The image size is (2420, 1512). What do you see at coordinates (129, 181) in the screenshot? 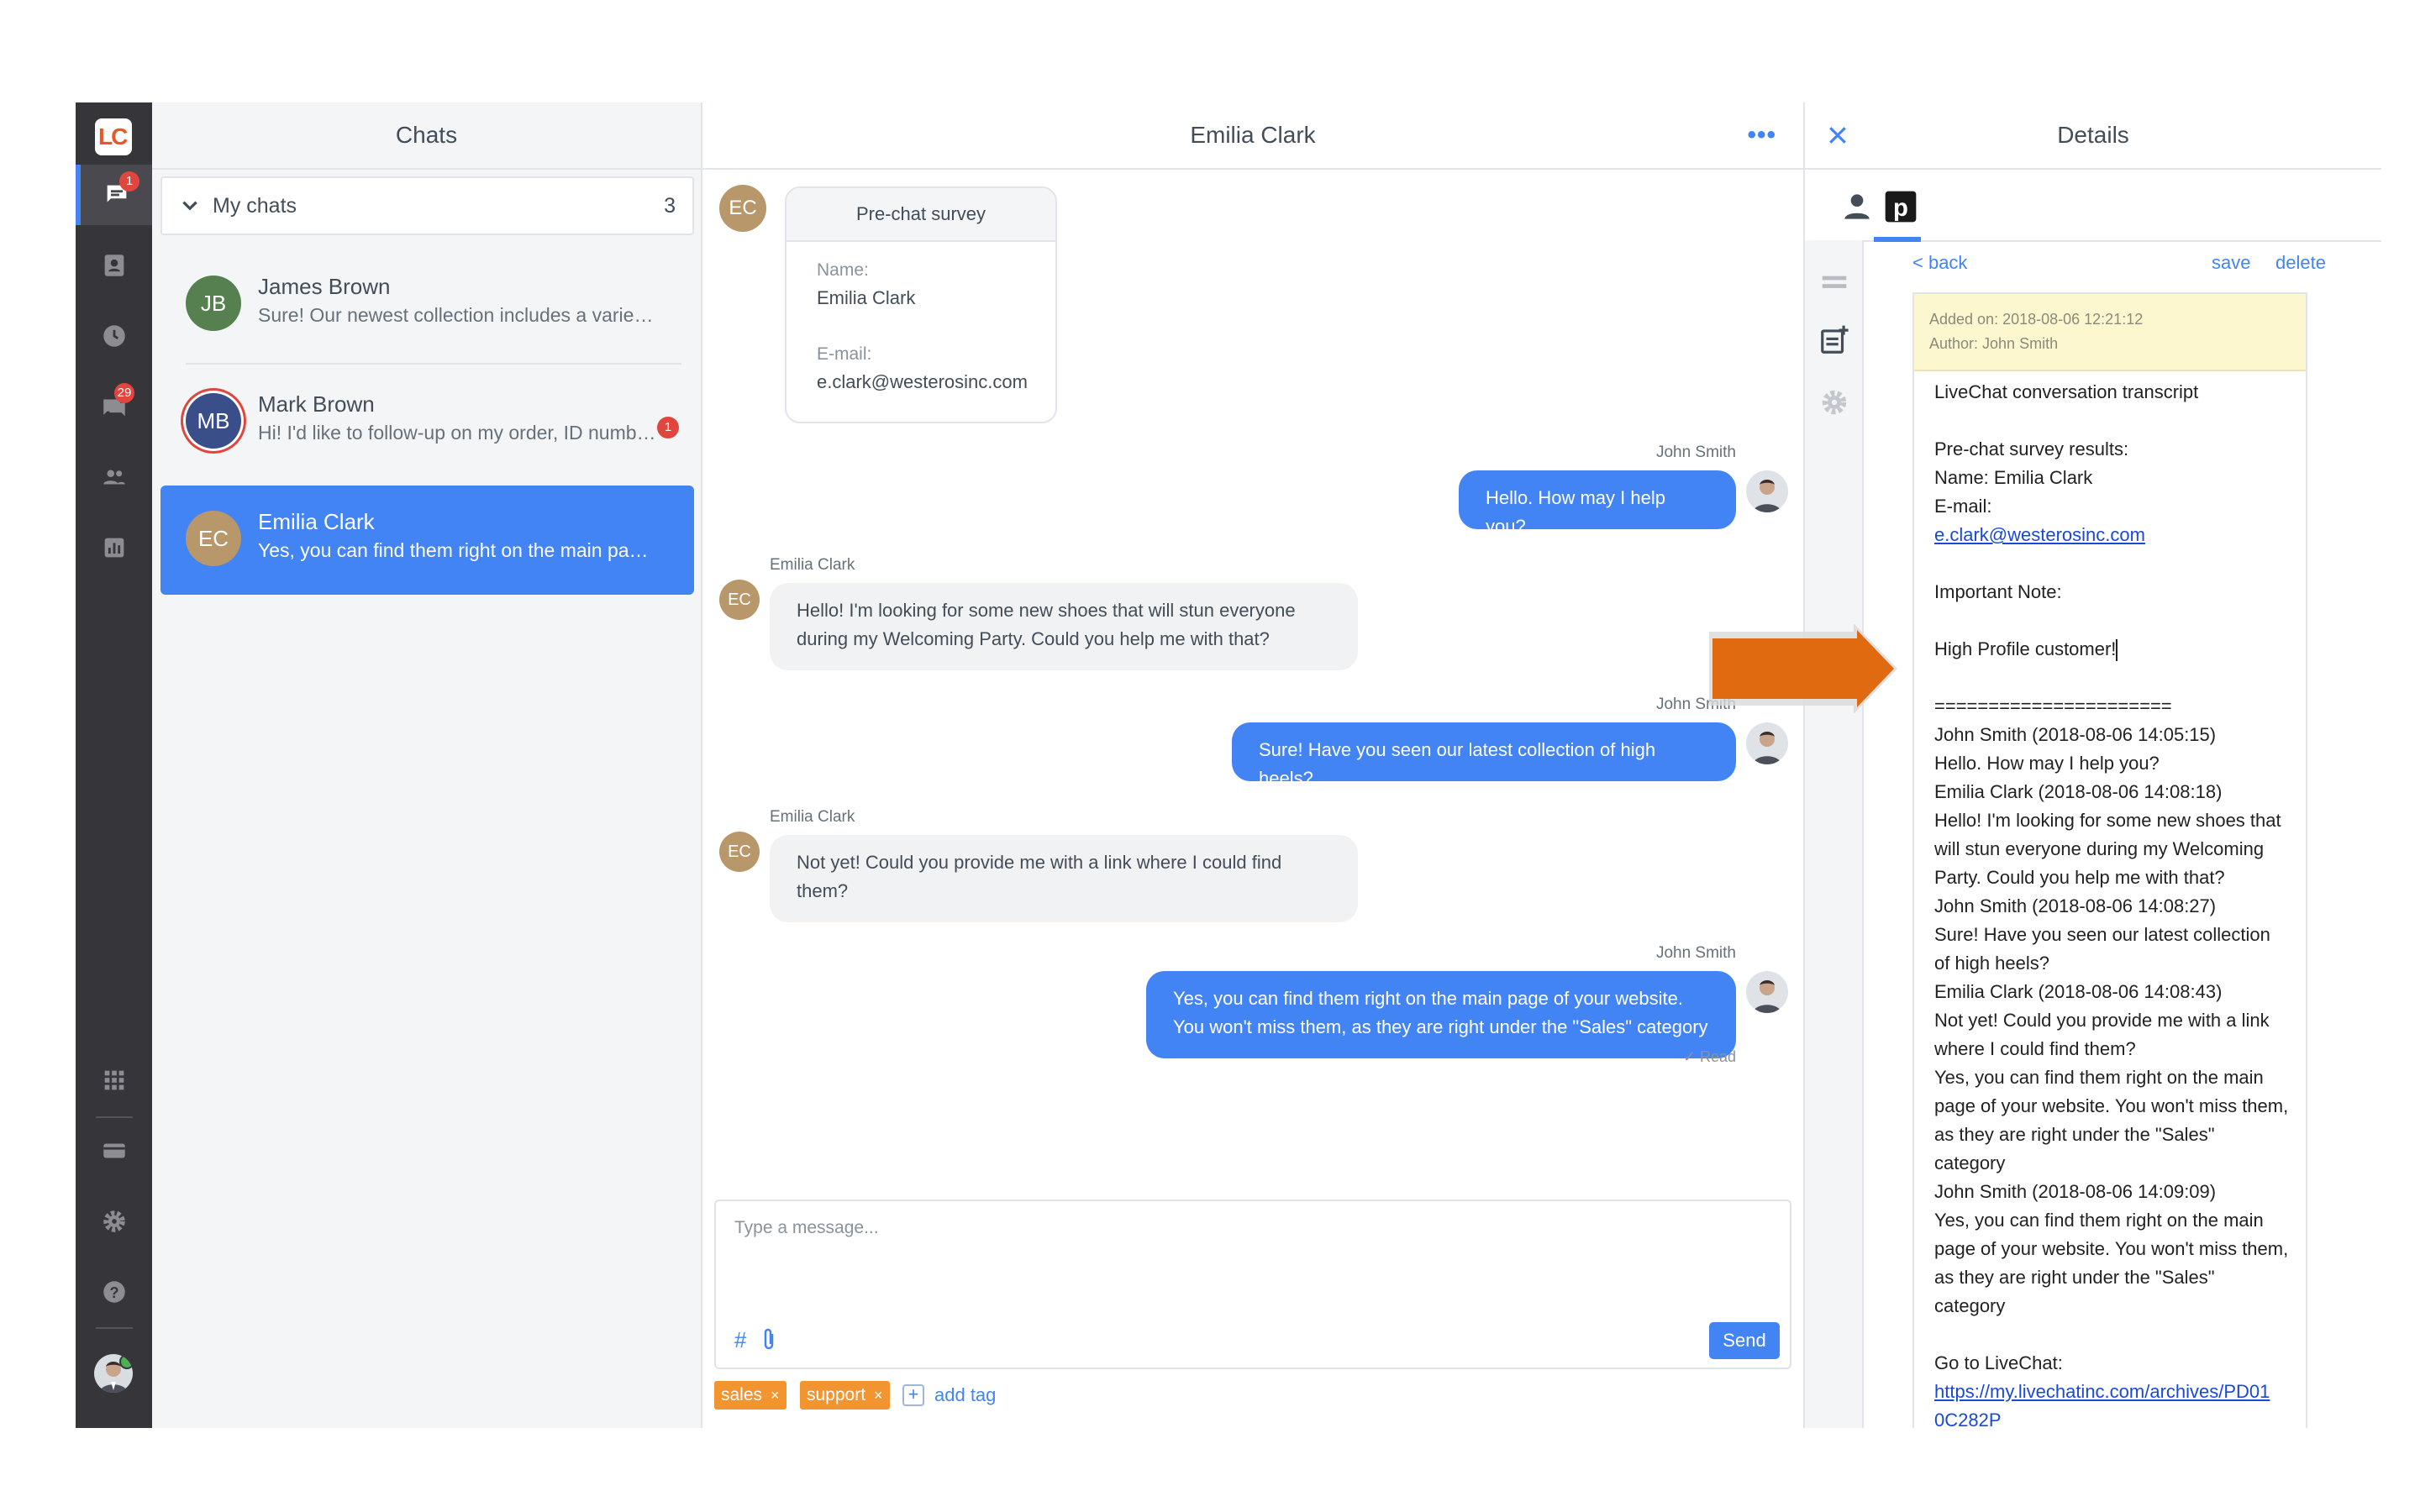
I see `chats-badge: 1` at bounding box center [129, 181].